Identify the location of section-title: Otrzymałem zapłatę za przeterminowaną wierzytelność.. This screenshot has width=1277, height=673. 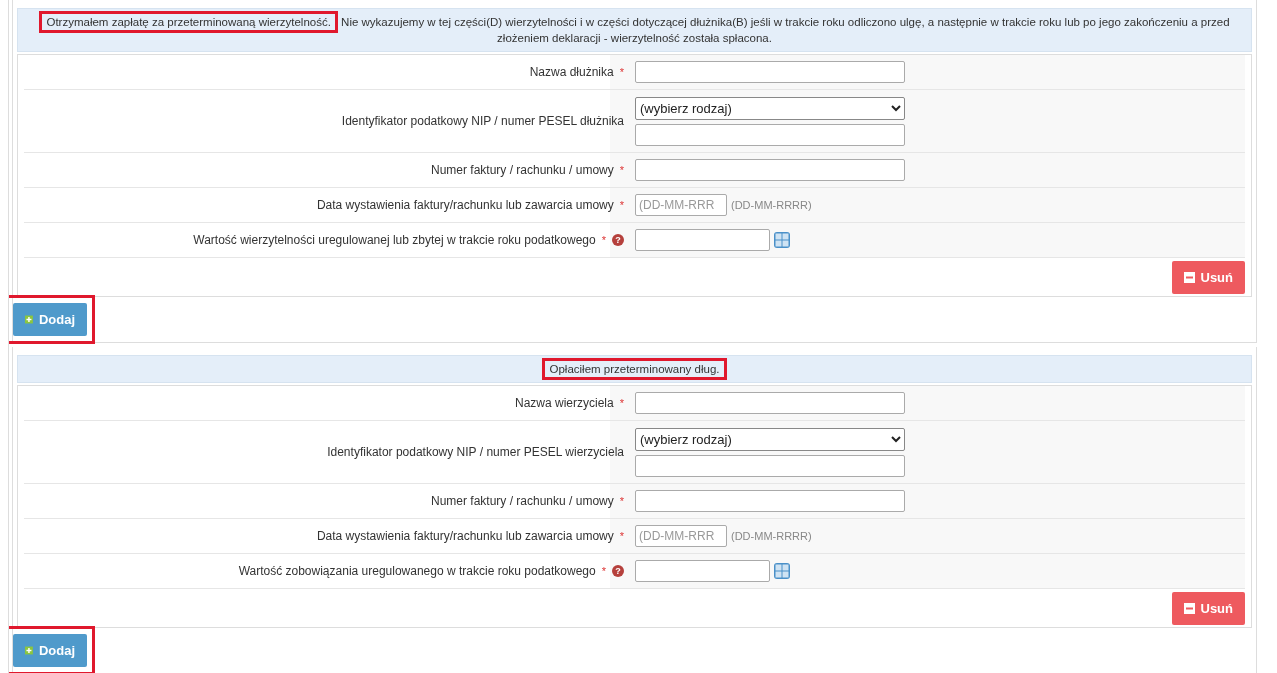
(188, 22).